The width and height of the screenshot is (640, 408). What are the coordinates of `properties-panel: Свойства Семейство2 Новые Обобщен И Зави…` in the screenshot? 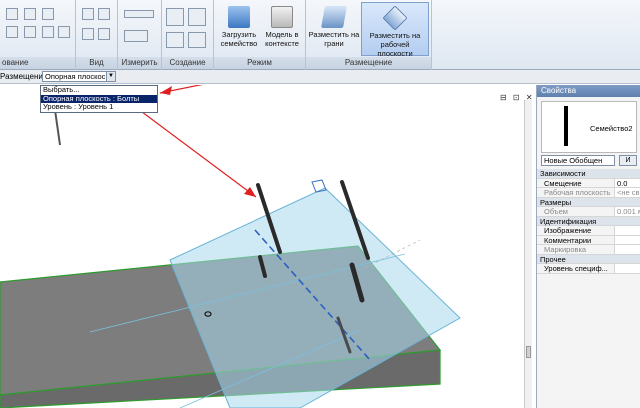 It's located at (588, 246).